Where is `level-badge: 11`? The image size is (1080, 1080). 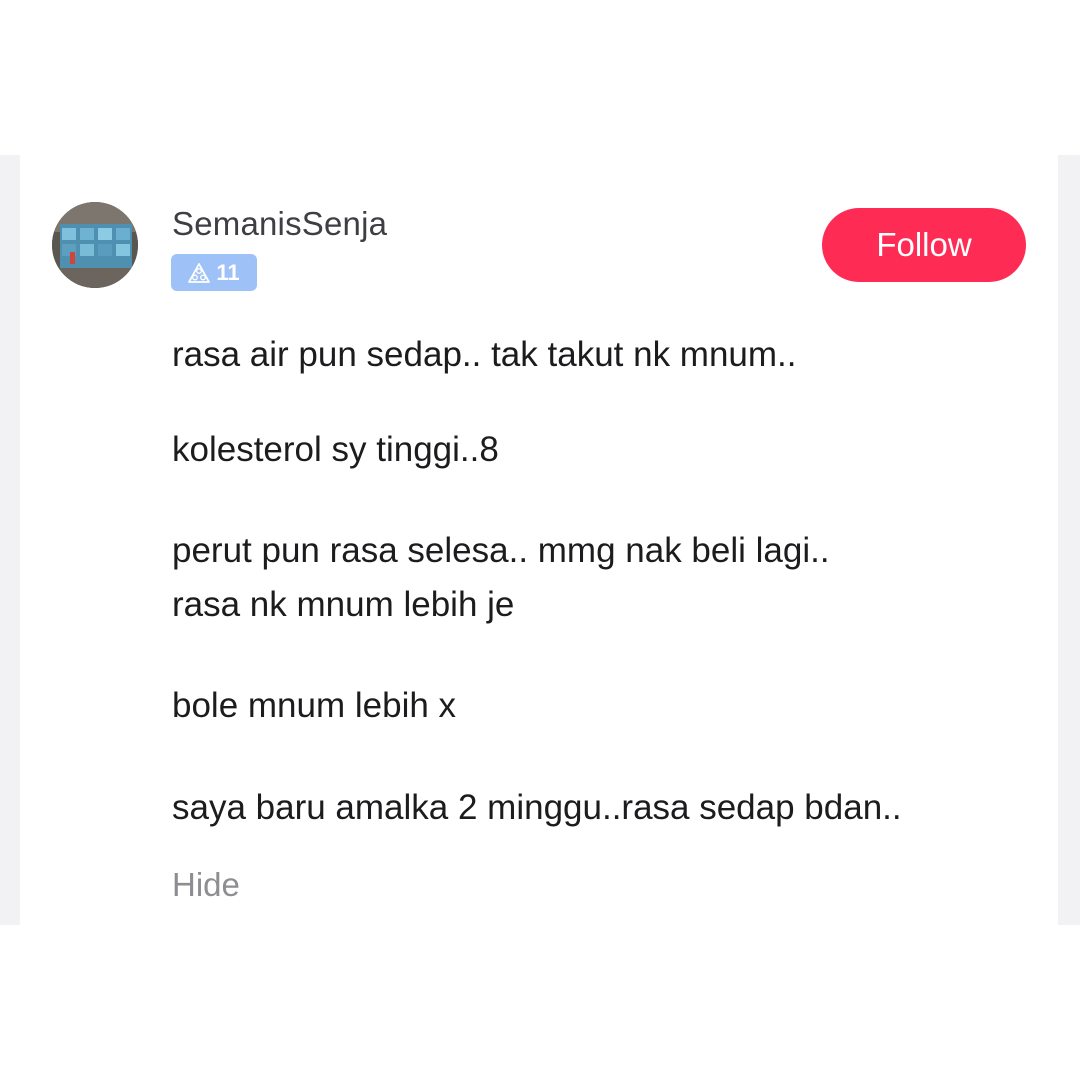
level-badge: 11 is located at coordinates (214, 272).